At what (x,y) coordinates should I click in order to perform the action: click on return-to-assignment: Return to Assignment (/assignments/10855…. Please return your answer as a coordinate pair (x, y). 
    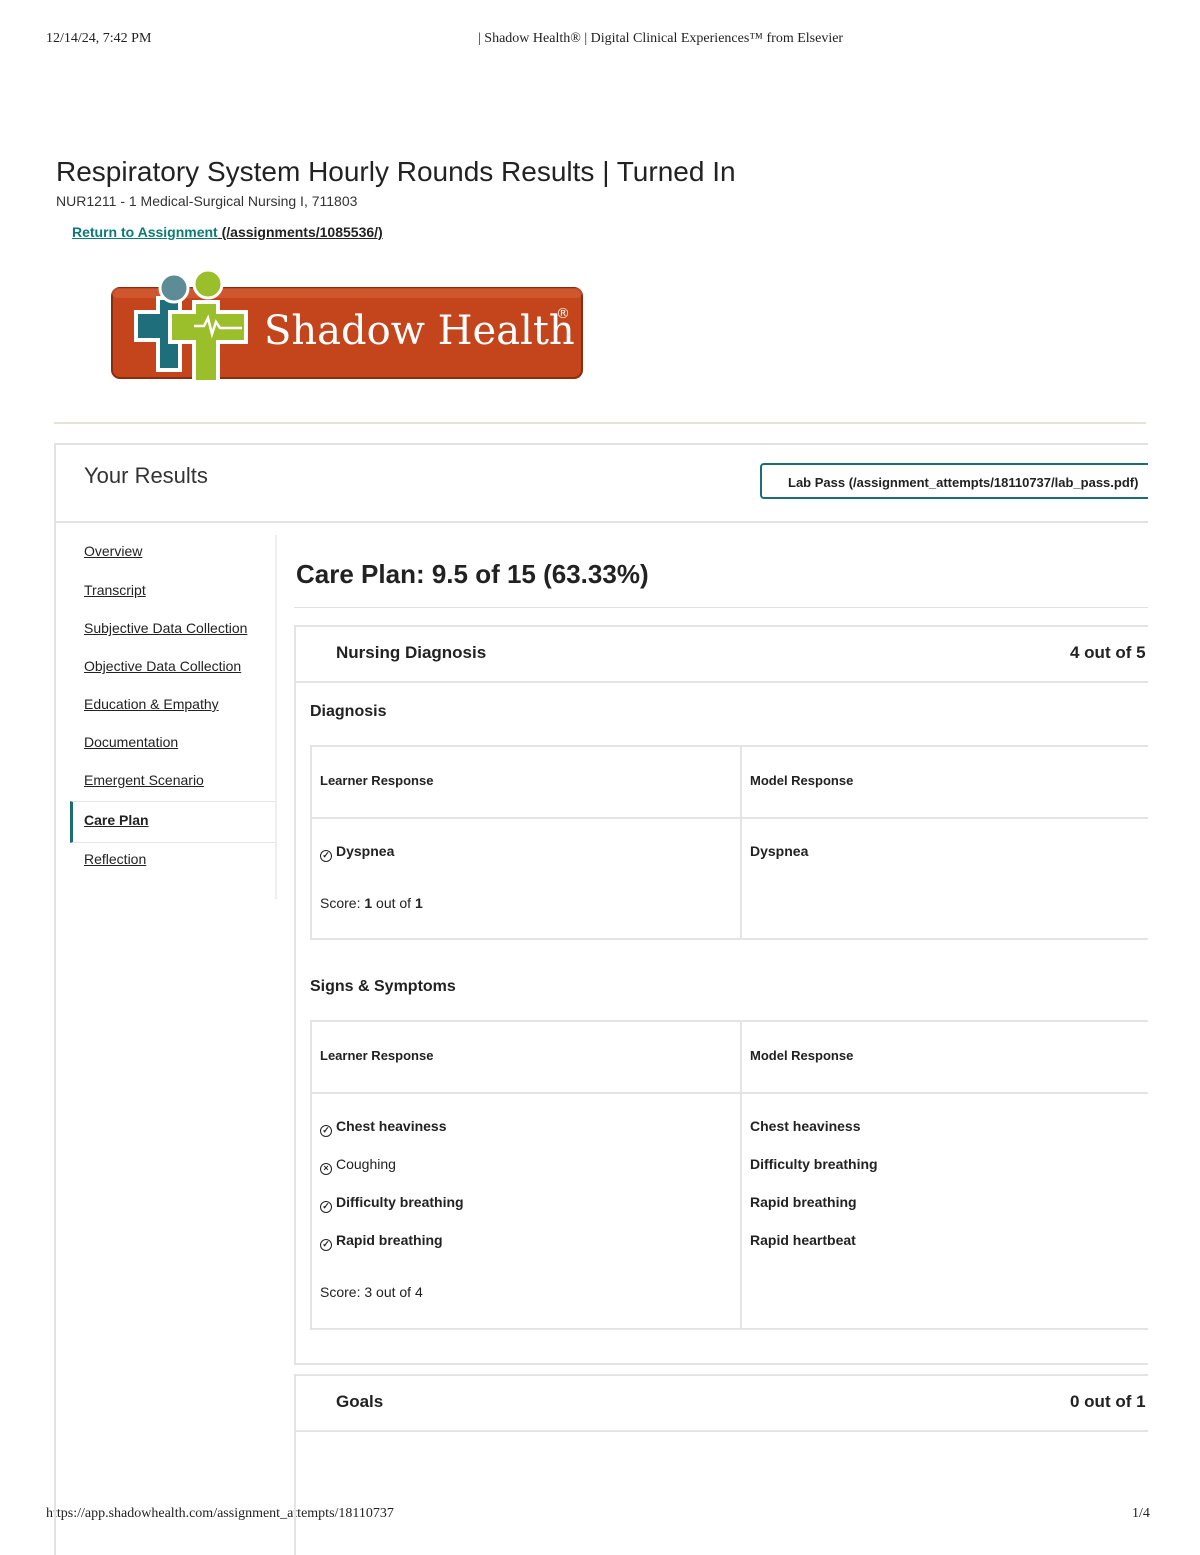
    Looking at the image, I should click on (227, 232).